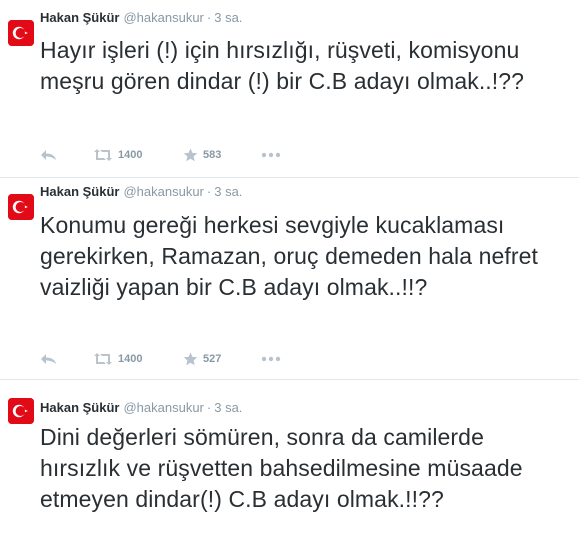 This screenshot has width=579, height=557. What do you see at coordinates (202, 155) in the screenshot?
I see `favorite-button: 583` at bounding box center [202, 155].